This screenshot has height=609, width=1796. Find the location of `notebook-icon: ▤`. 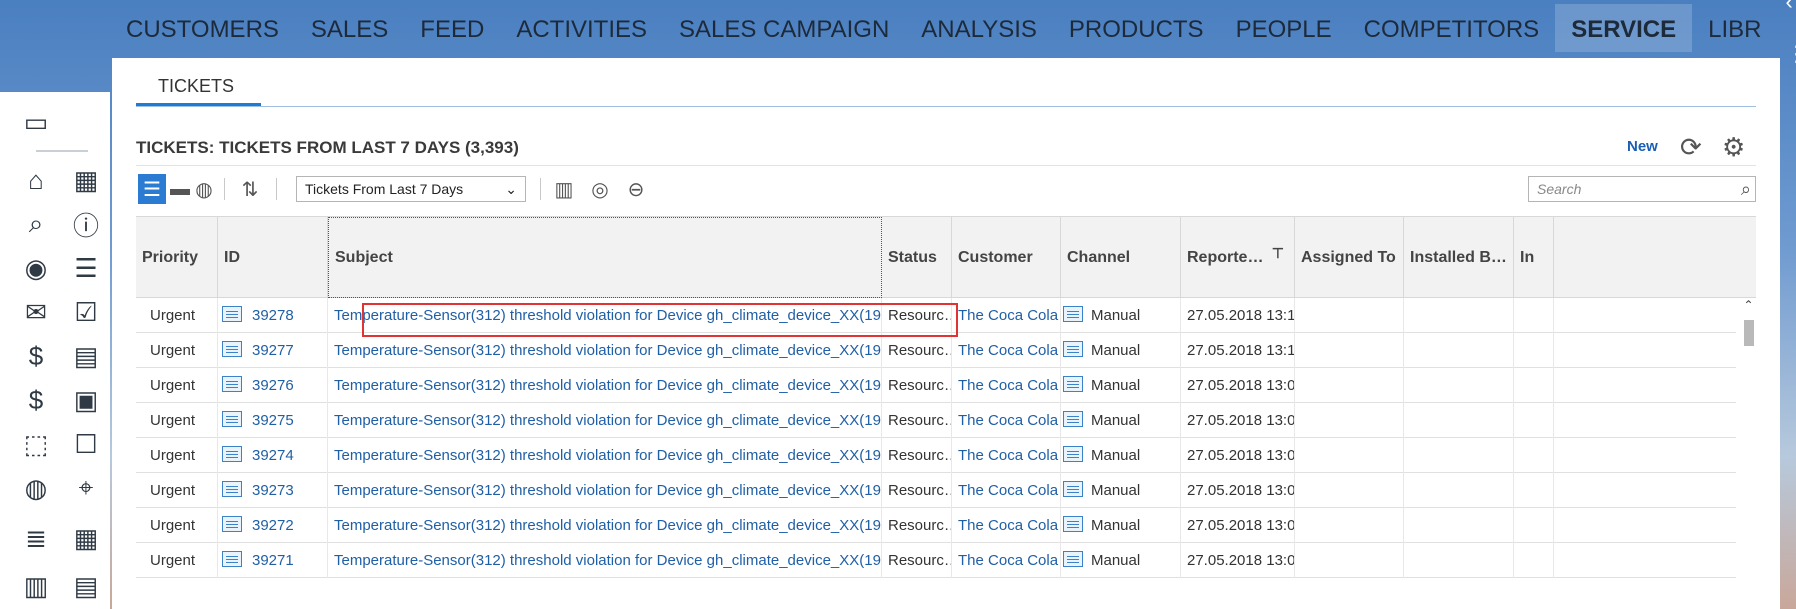

notebook-icon: ▤ is located at coordinates (86, 356).